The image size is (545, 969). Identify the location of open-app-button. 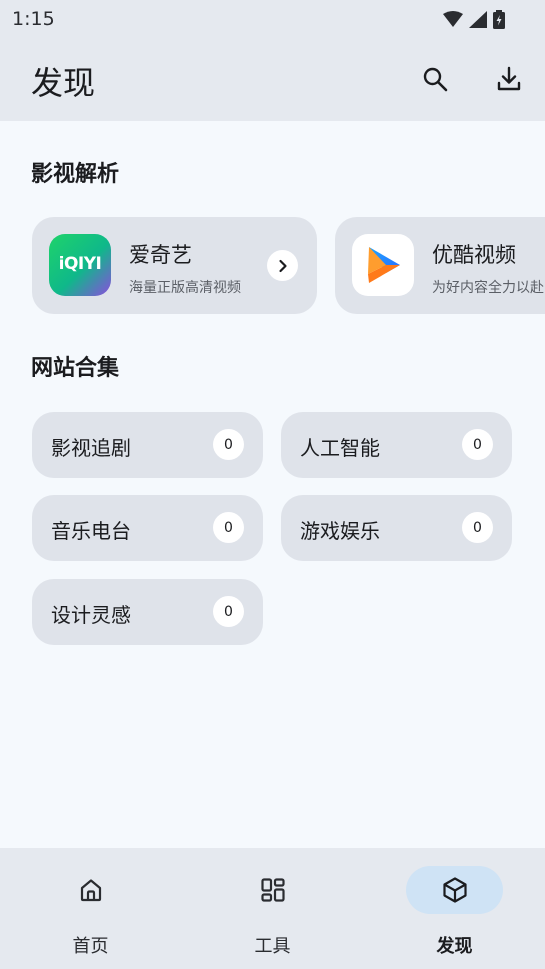
(282, 265).